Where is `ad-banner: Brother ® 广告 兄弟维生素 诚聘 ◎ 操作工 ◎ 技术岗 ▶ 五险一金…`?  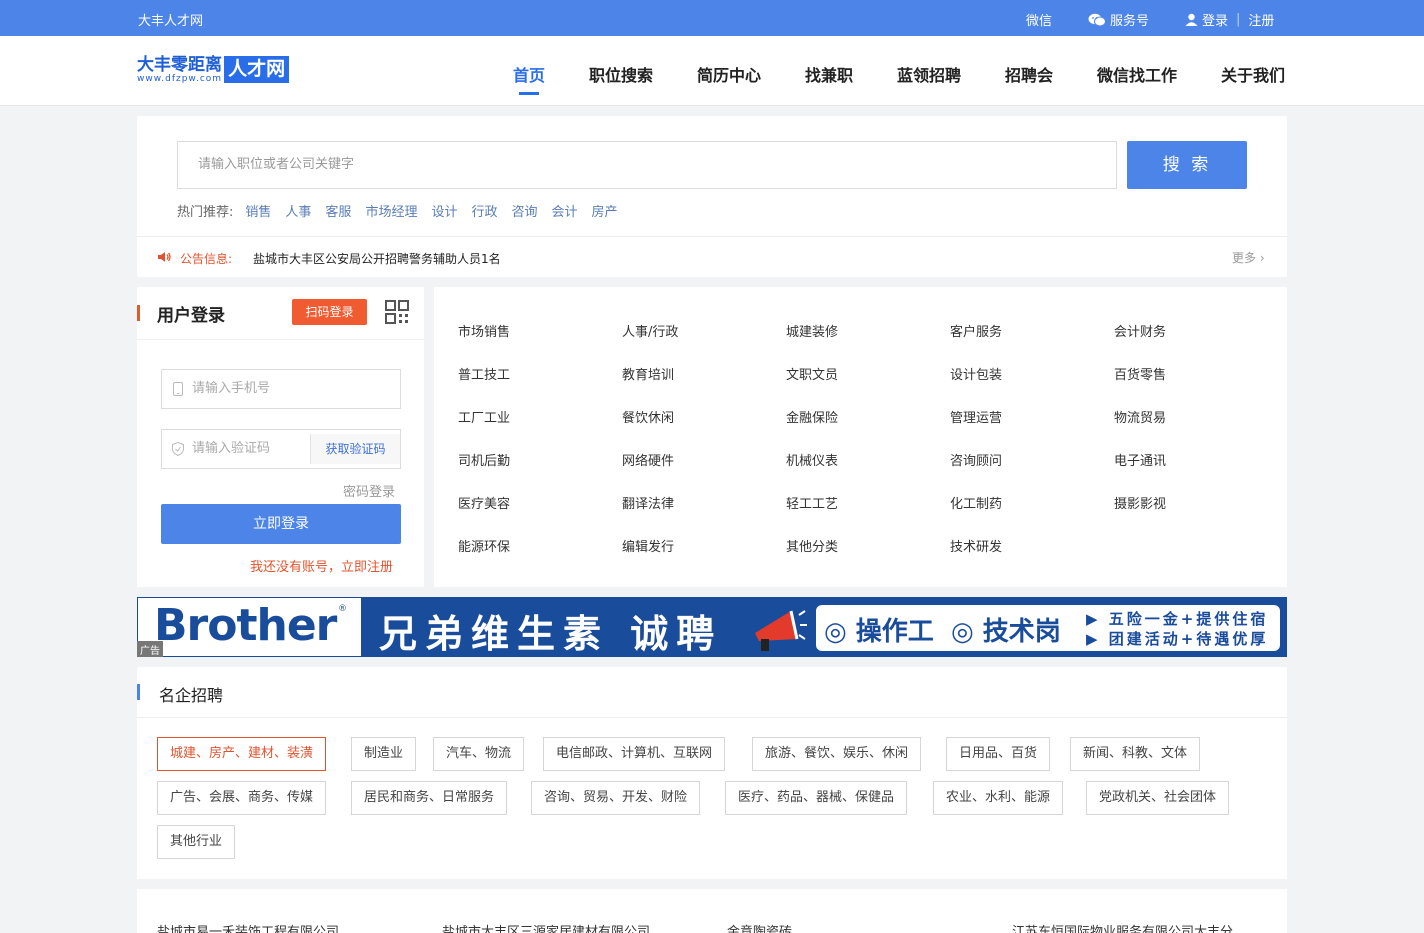 ad-banner: Brother ® 广告 兄弟维生素 诚聘 ◎ 操作工 ◎ 技术岗 ▶ 五险一金… is located at coordinates (712, 627).